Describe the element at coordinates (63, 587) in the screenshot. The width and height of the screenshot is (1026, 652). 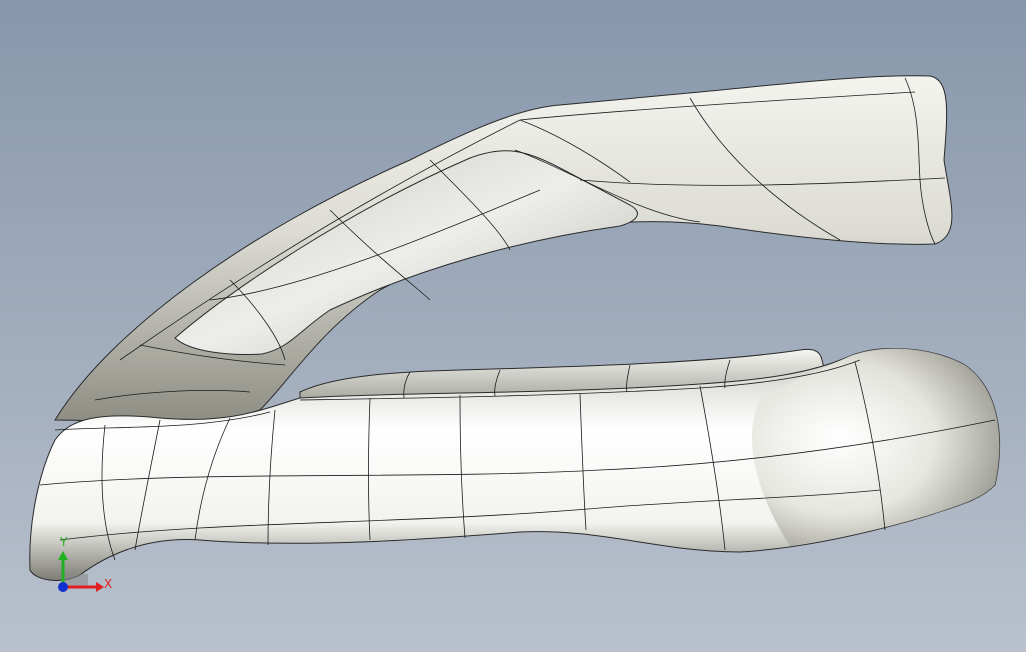
I see `z-axis-dot` at that location.